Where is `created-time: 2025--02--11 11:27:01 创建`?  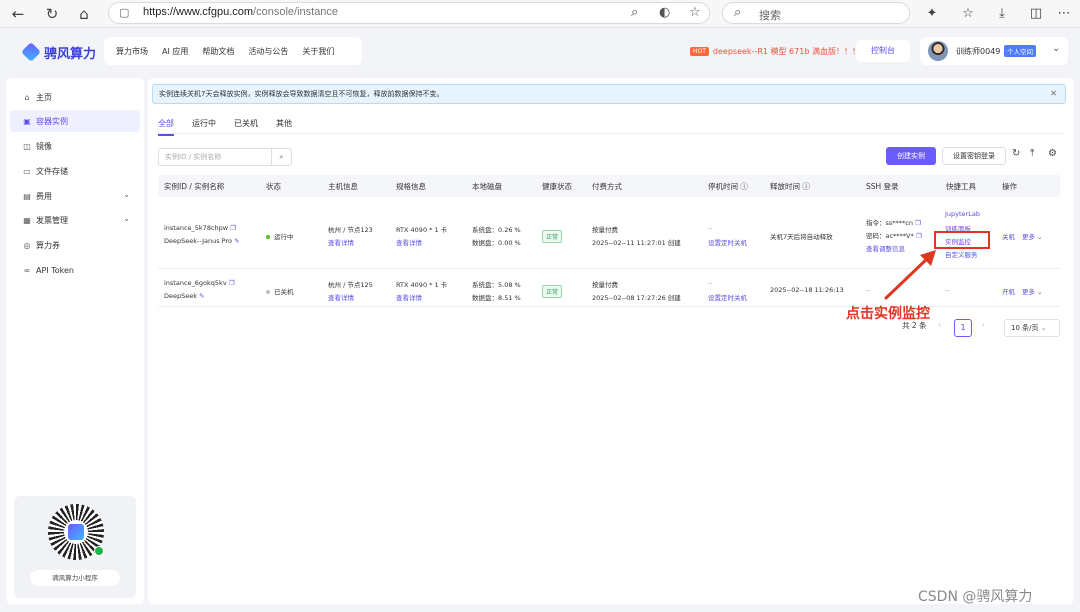 created-time: 2025--02--11 11:27:01 创建 is located at coordinates (636, 243).